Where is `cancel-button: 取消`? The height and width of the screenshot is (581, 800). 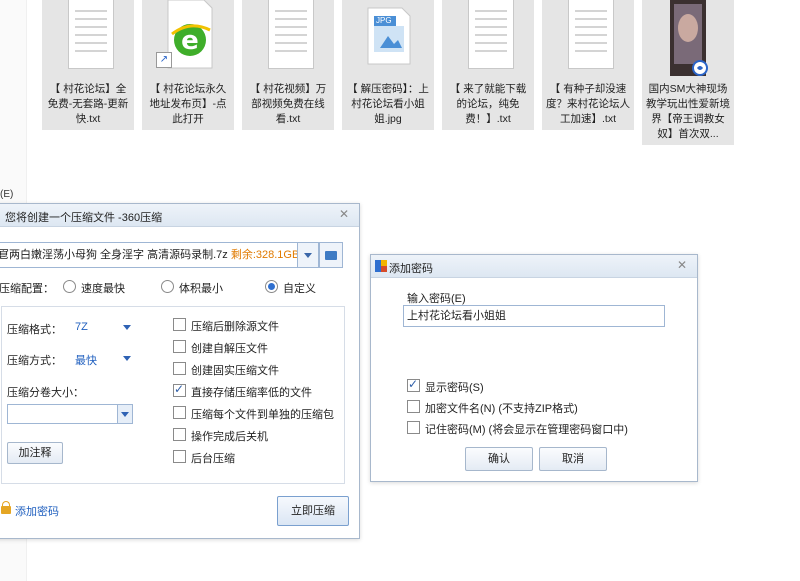
cancel-button: 取消 is located at coordinates (573, 459).